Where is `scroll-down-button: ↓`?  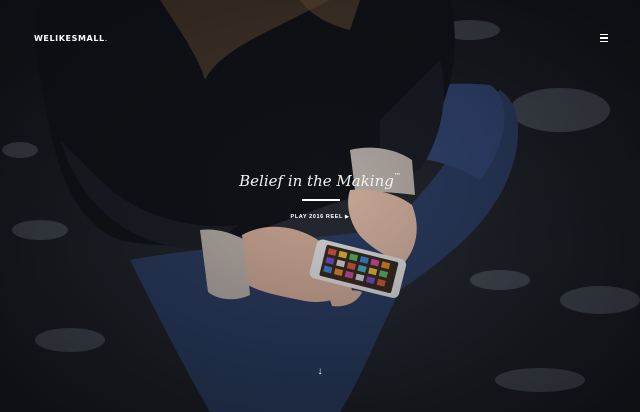
scroll-down-button: ↓ is located at coordinates (320, 372).